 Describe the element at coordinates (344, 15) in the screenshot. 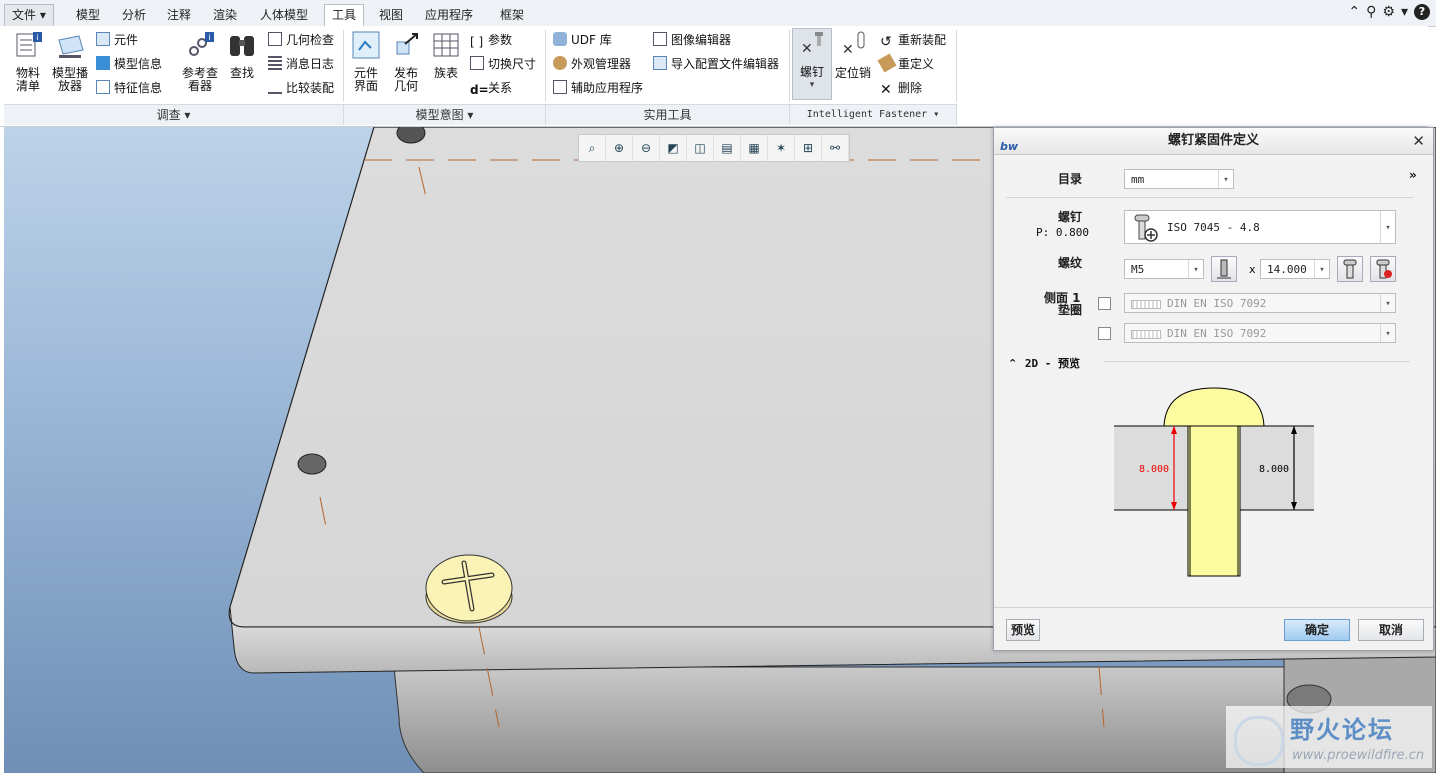

I see `tab-tools: 工具` at that location.